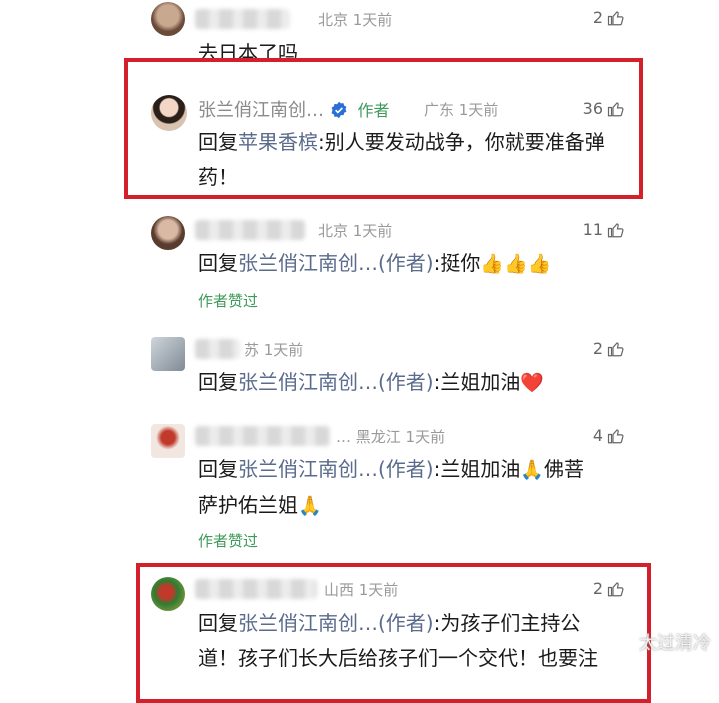  Describe the element at coordinates (169, 113) in the screenshot. I see `author-avatar` at that location.